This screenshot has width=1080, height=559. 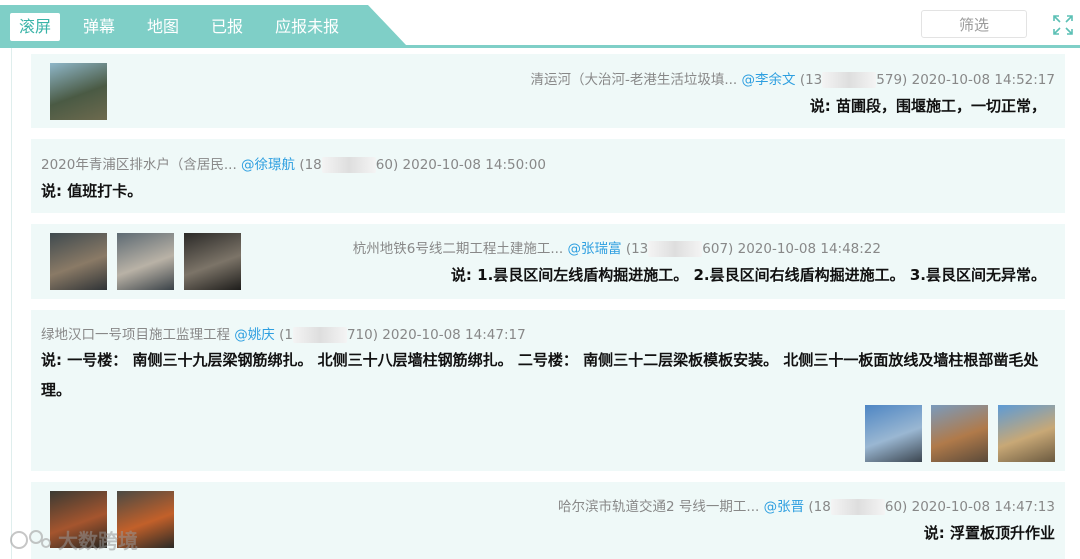 What do you see at coordinates (595, 249) in the screenshot?
I see `user-link: @张瑞富` at bounding box center [595, 249].